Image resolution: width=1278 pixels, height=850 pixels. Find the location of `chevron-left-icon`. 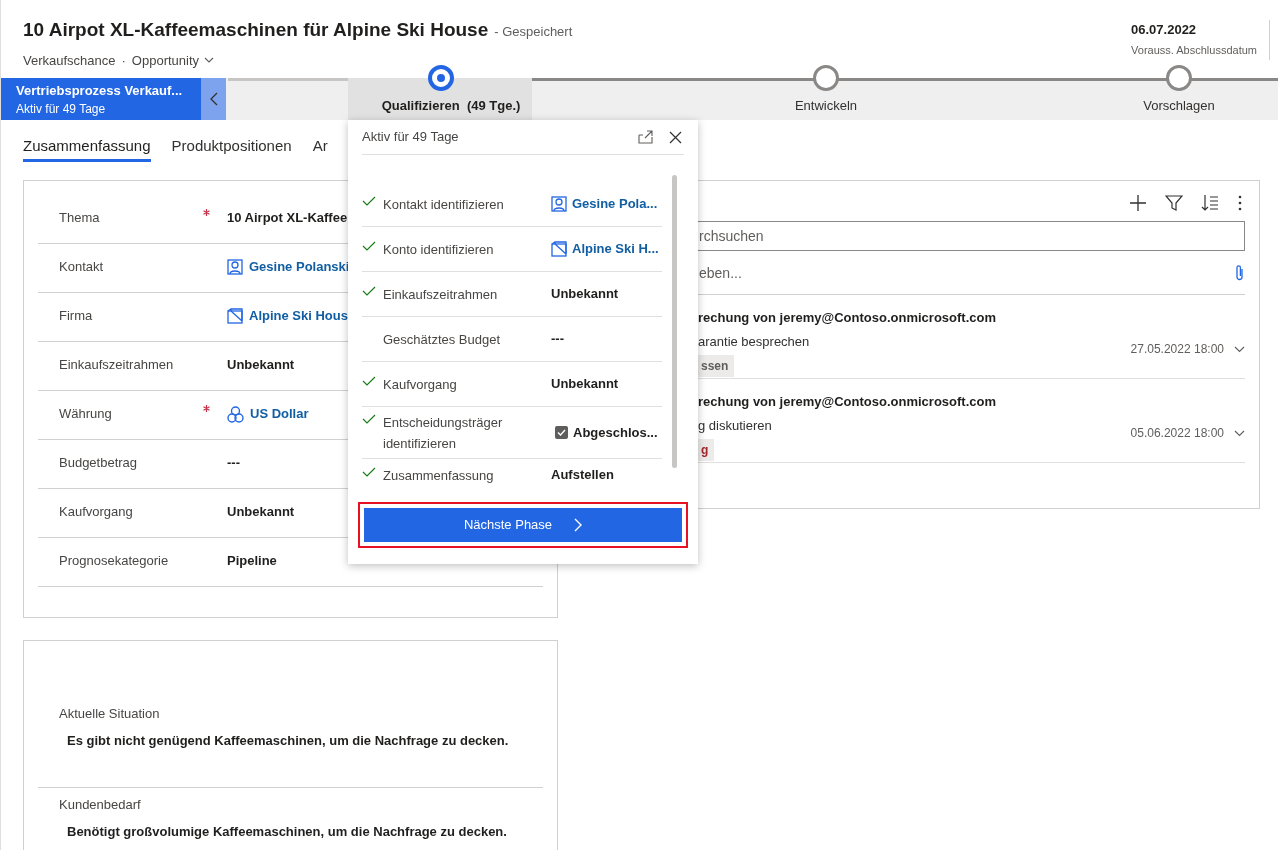

chevron-left-icon is located at coordinates (213, 99).